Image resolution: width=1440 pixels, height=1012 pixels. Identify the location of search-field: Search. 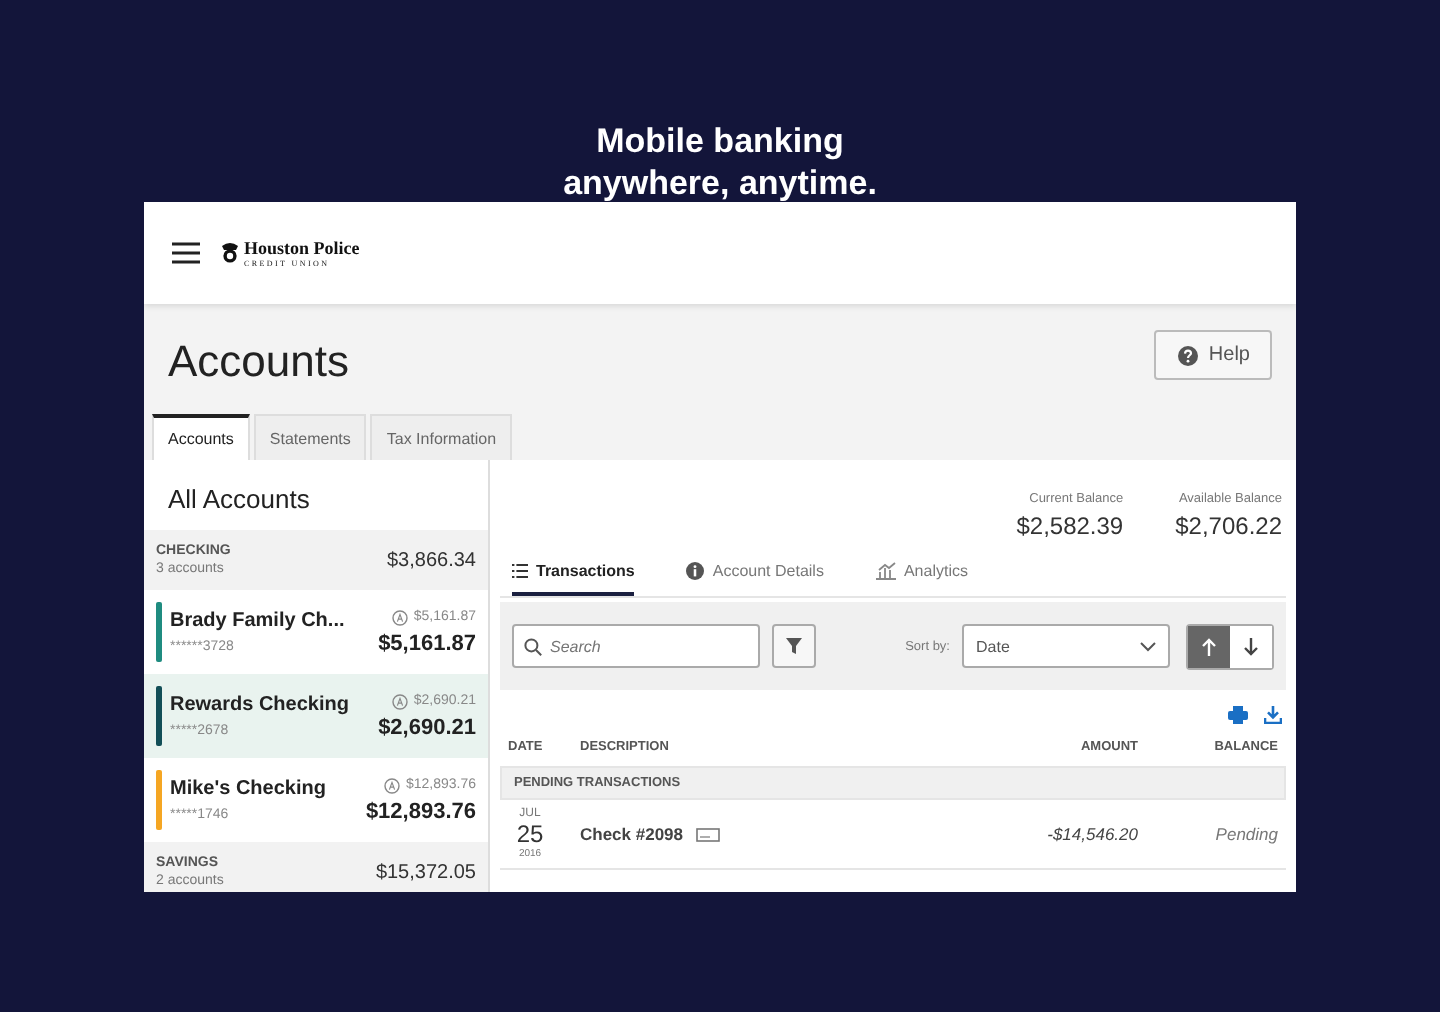
(636, 646).